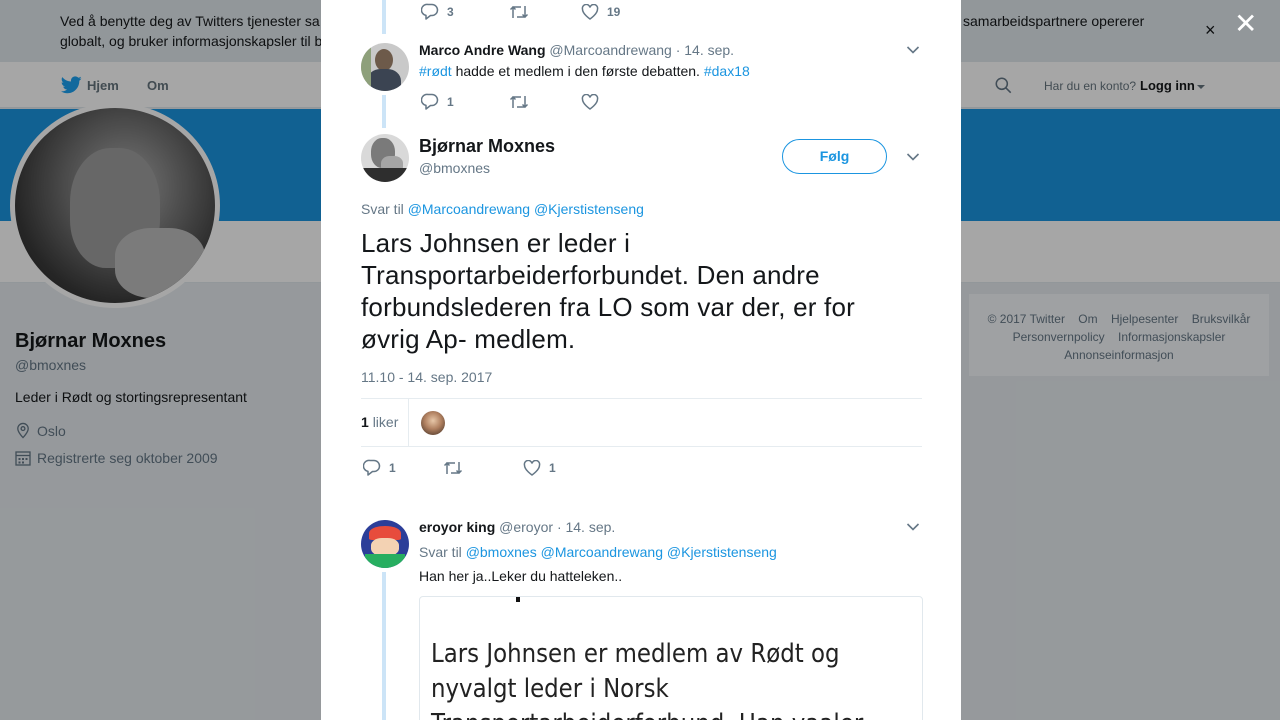 The image size is (1280, 720). What do you see at coordinates (426, 377) in the screenshot?
I see `tweet-timestamp: 11.10 - 14. sep. 2017` at bounding box center [426, 377].